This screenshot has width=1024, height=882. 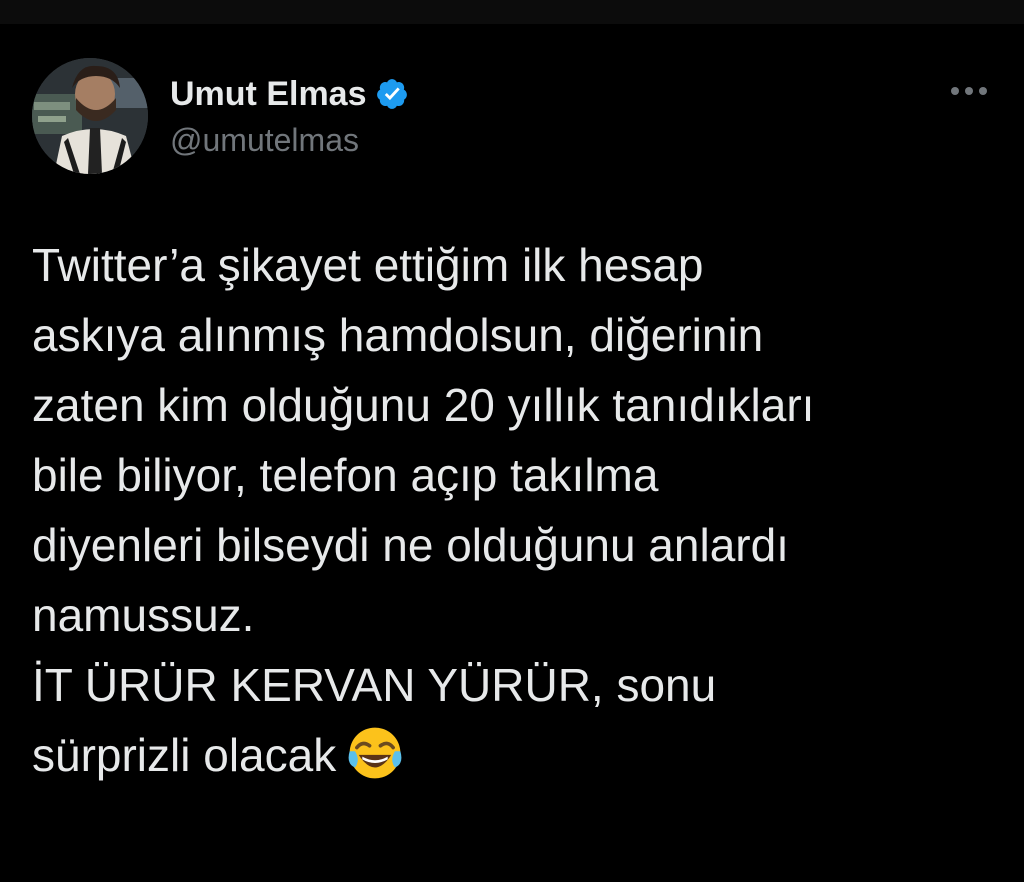 What do you see at coordinates (392, 94) in the screenshot?
I see `verified-badge-icon` at bounding box center [392, 94].